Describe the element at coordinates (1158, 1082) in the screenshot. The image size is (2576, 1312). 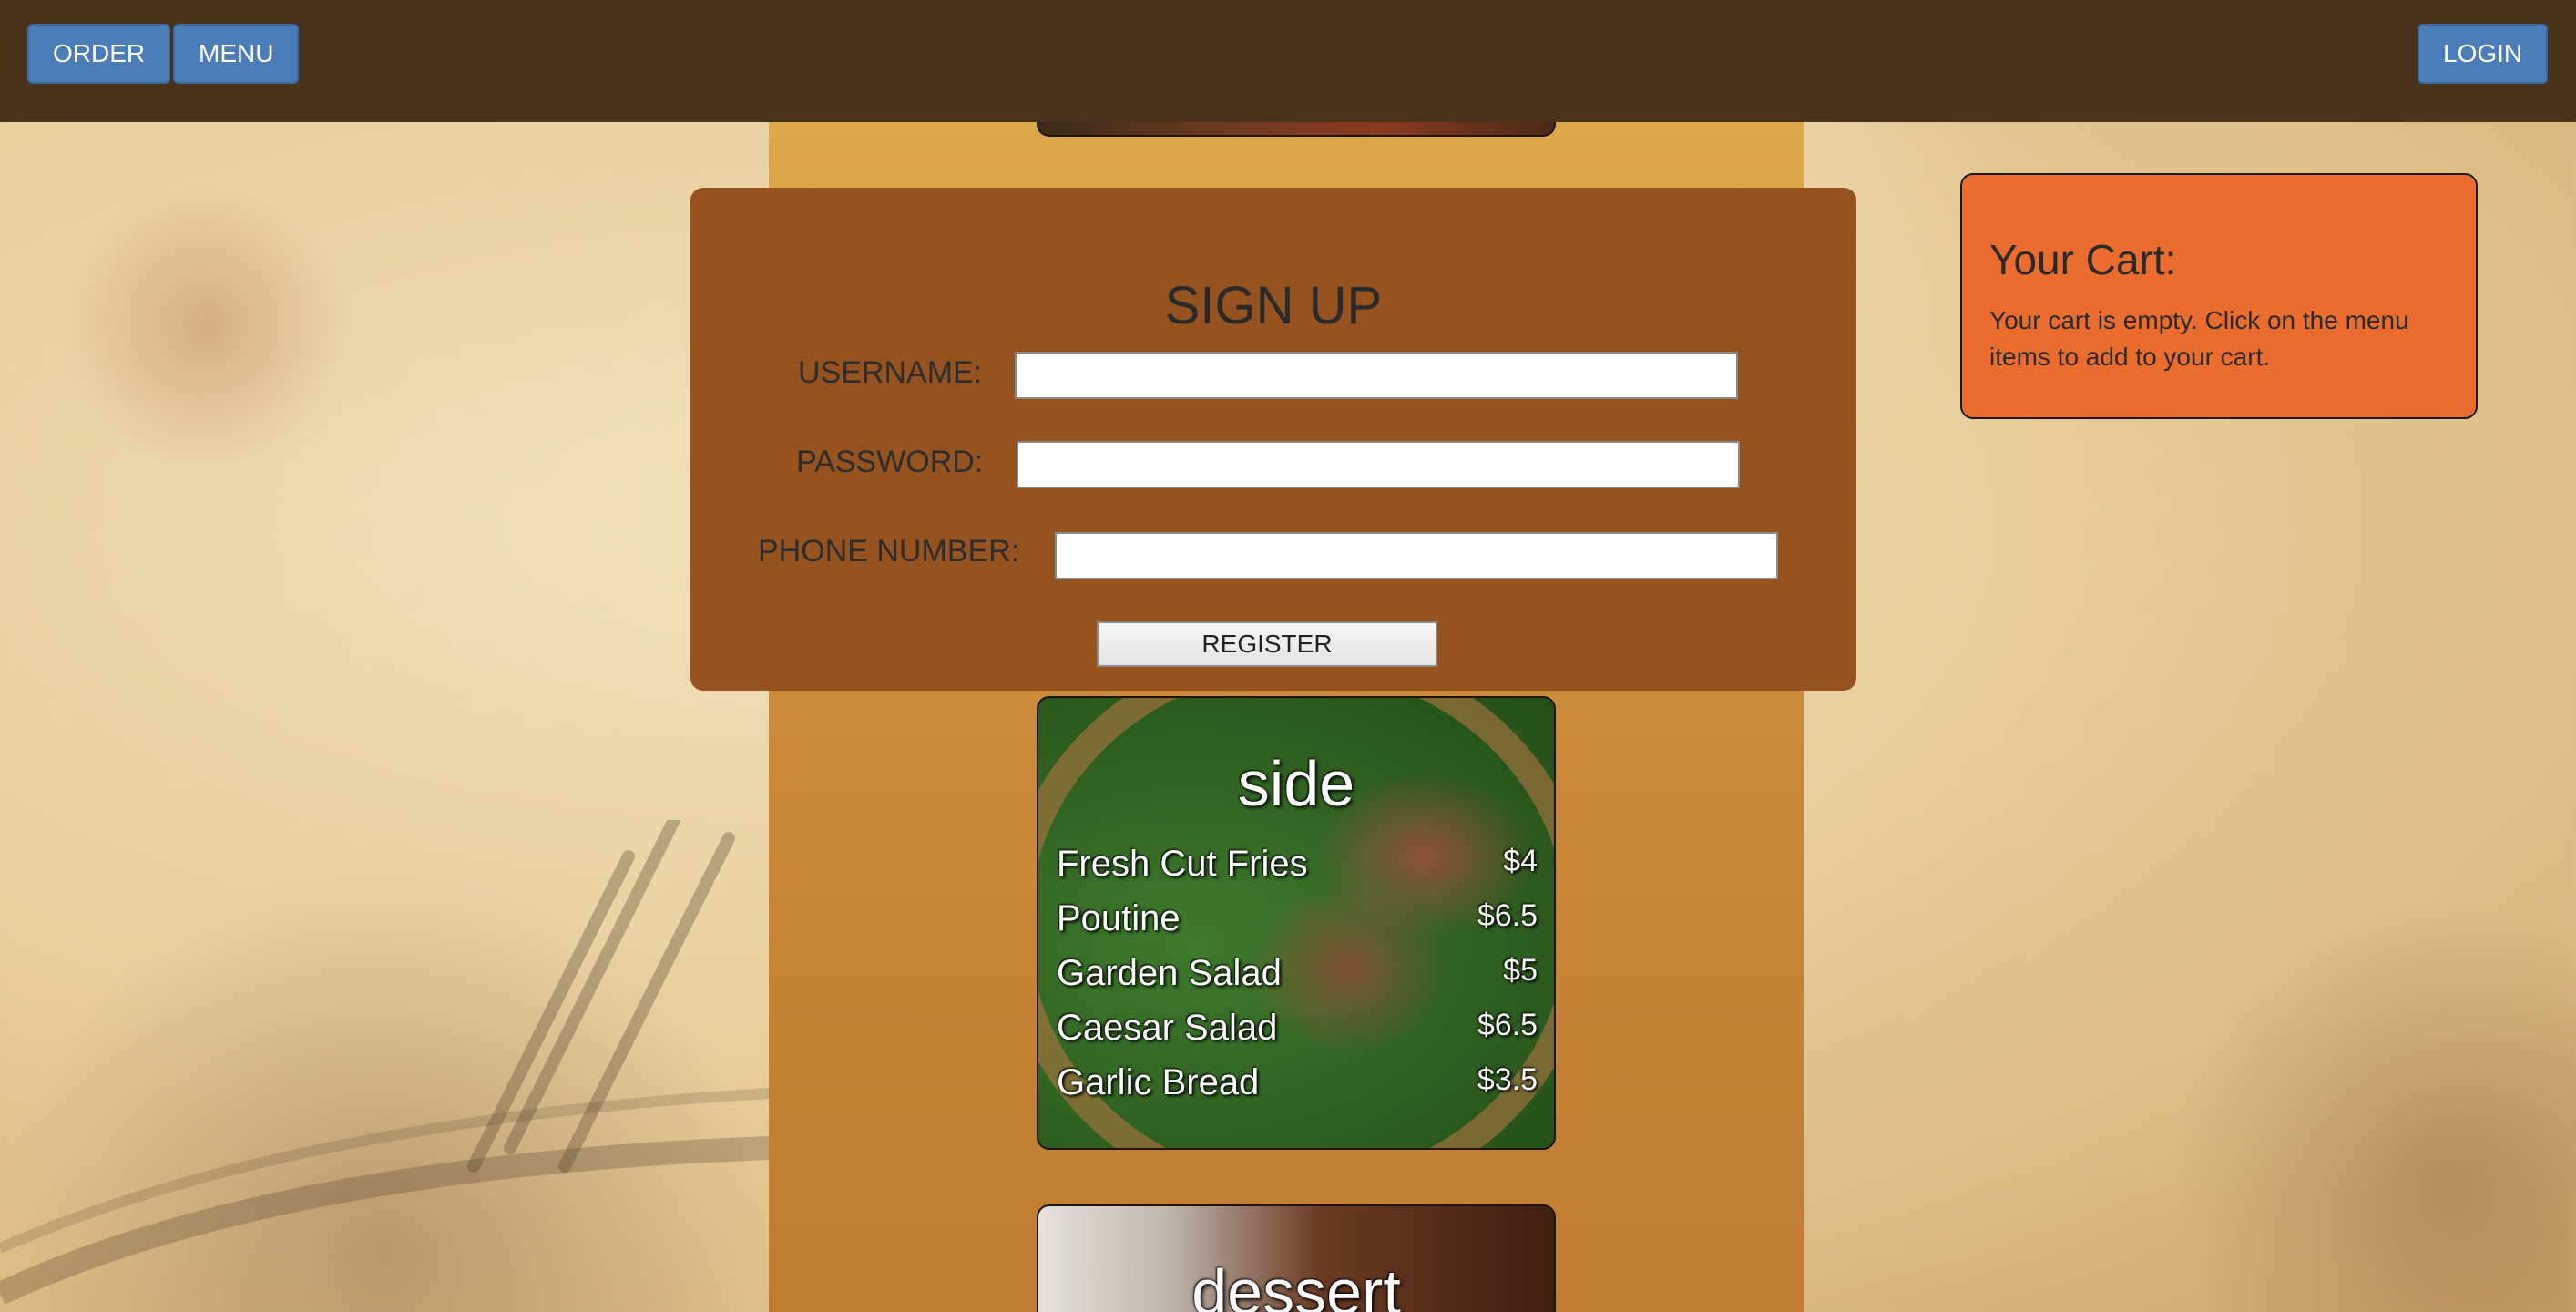
I see `menu-item-name: Garlic Bread` at that location.